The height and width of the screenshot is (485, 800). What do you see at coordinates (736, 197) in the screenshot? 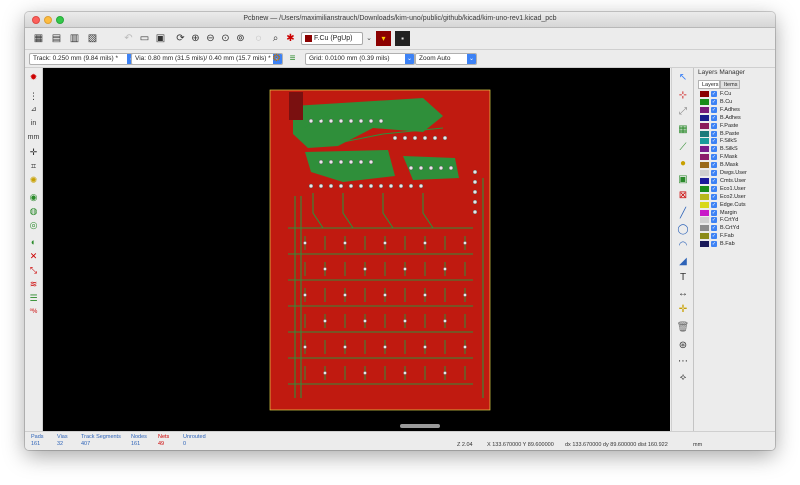
I see `layer-row: ✓ Eco2.User` at bounding box center [736, 197].